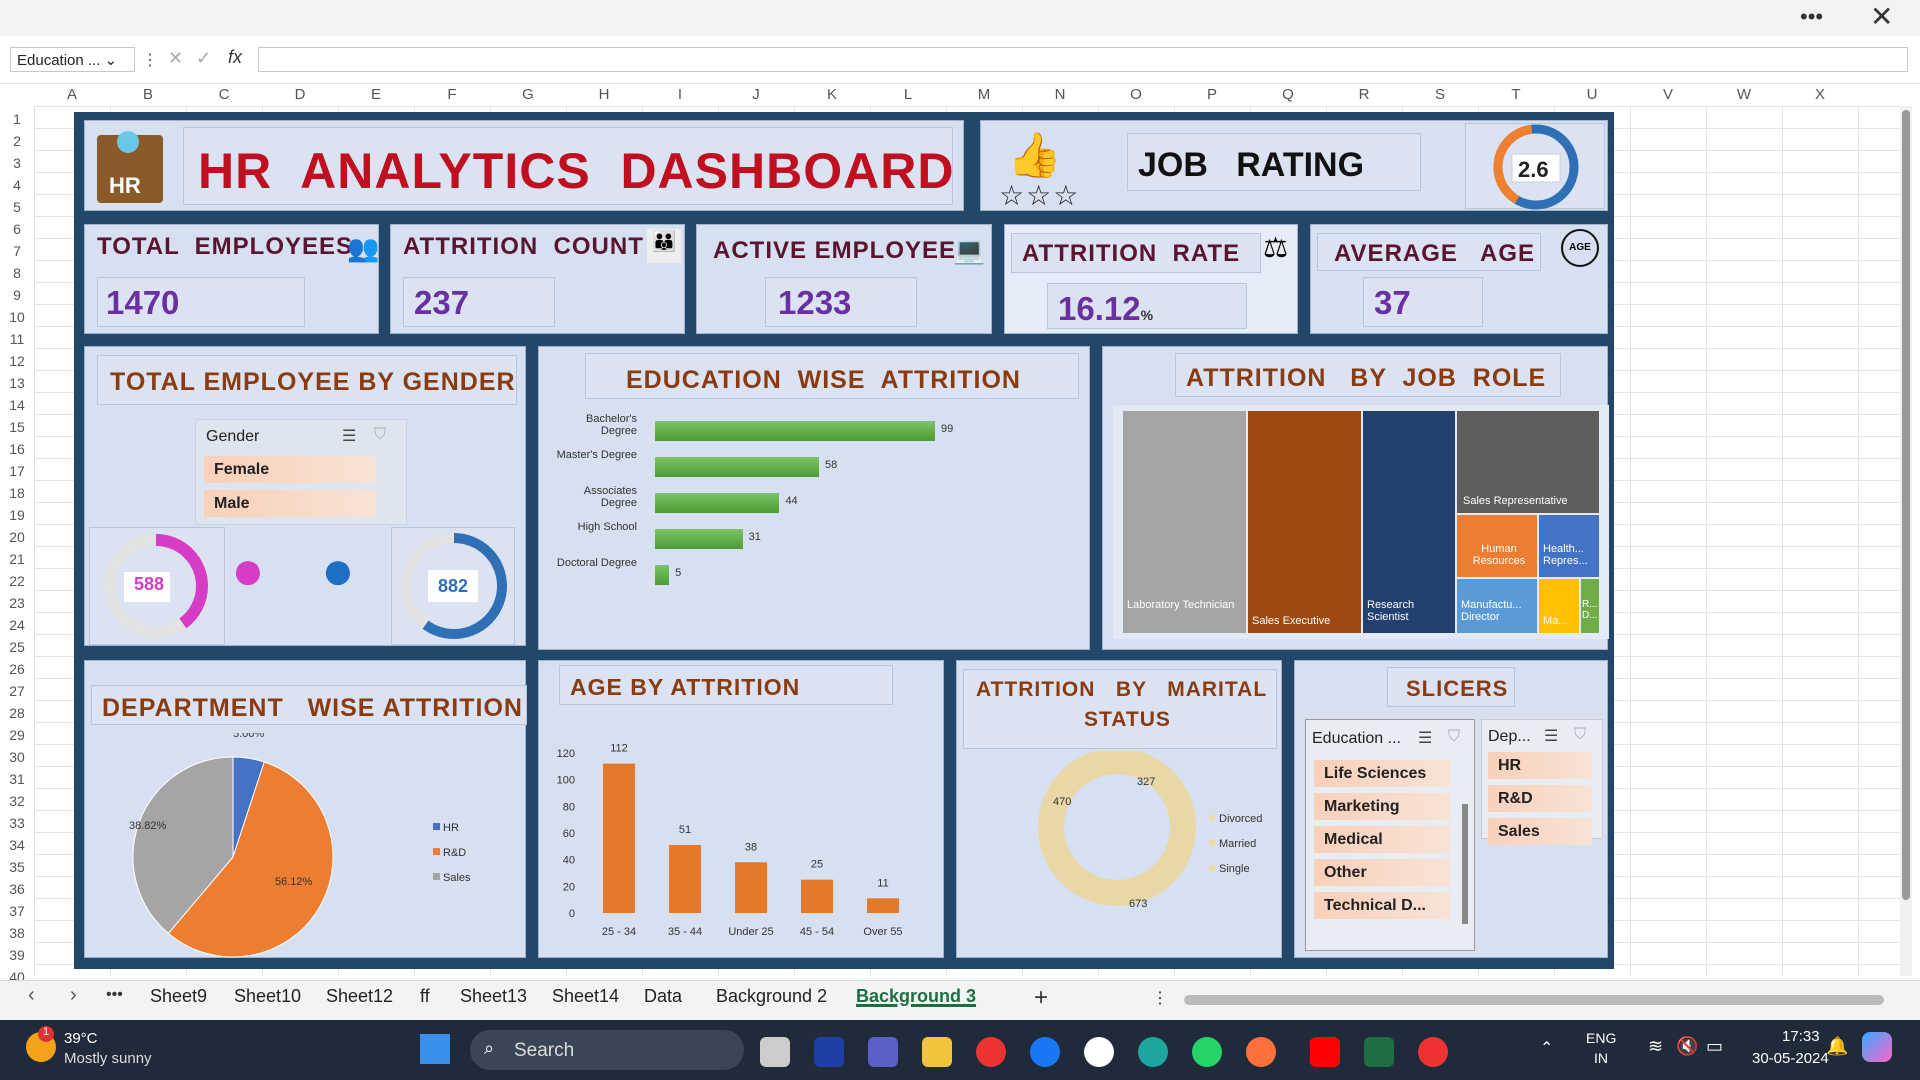  What do you see at coordinates (17, 339) in the screenshot?
I see `row-header: 11` at bounding box center [17, 339].